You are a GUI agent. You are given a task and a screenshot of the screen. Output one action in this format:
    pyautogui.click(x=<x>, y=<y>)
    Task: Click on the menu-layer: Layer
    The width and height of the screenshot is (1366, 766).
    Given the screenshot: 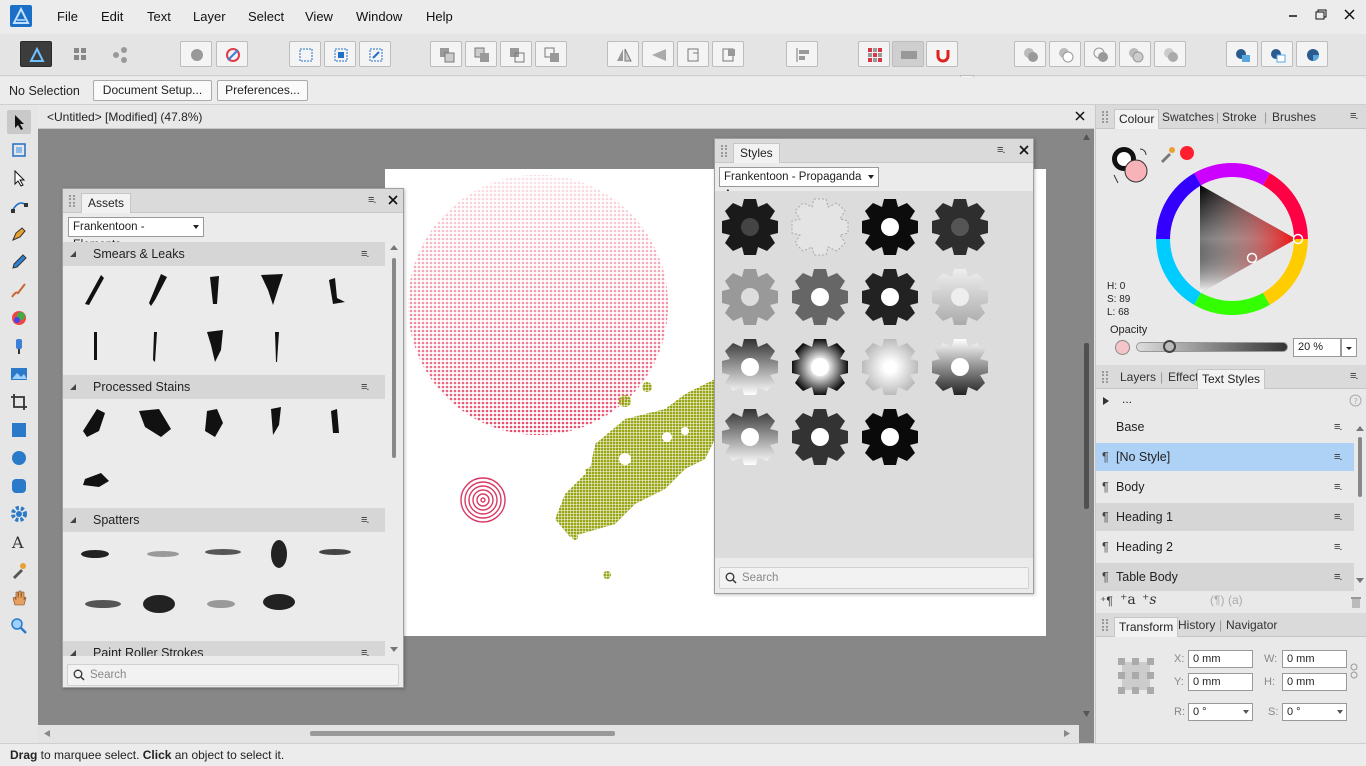 What is the action you would take?
    pyautogui.click(x=209, y=16)
    